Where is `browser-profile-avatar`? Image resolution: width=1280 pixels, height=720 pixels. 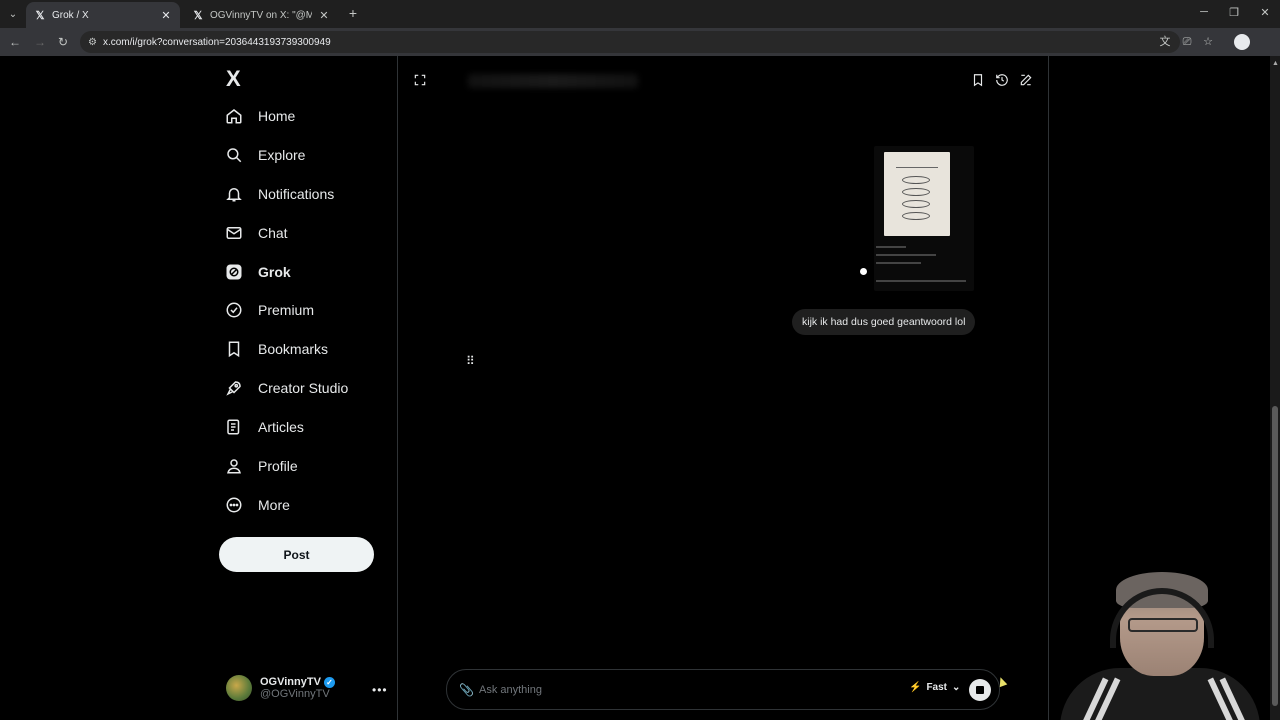 browser-profile-avatar is located at coordinates (1242, 42).